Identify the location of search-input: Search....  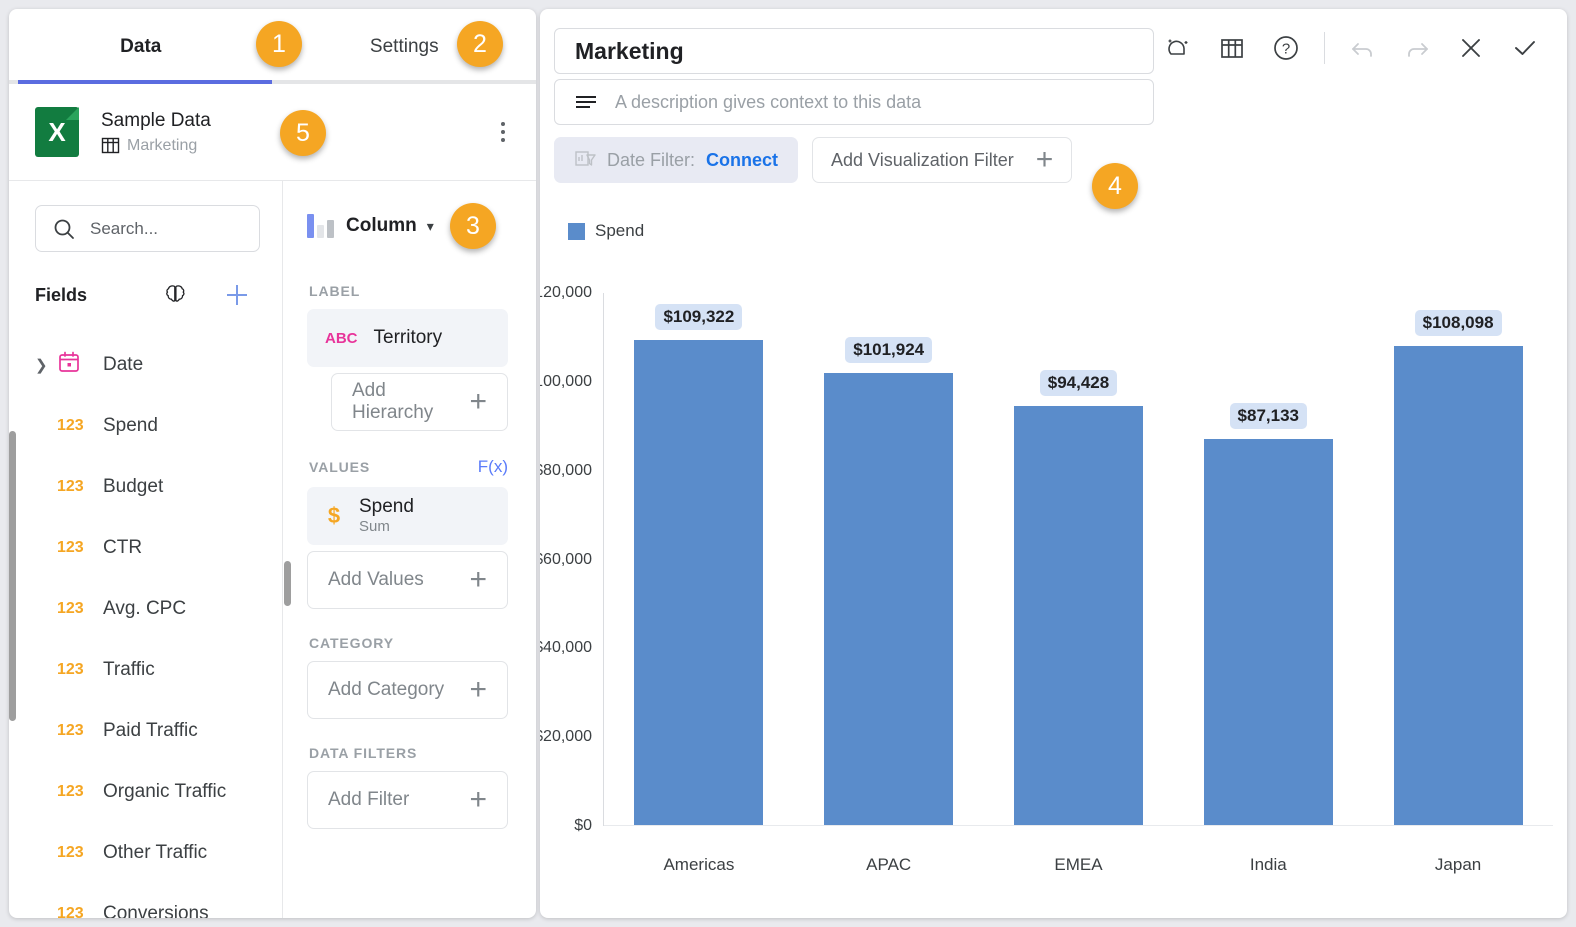
(147, 228).